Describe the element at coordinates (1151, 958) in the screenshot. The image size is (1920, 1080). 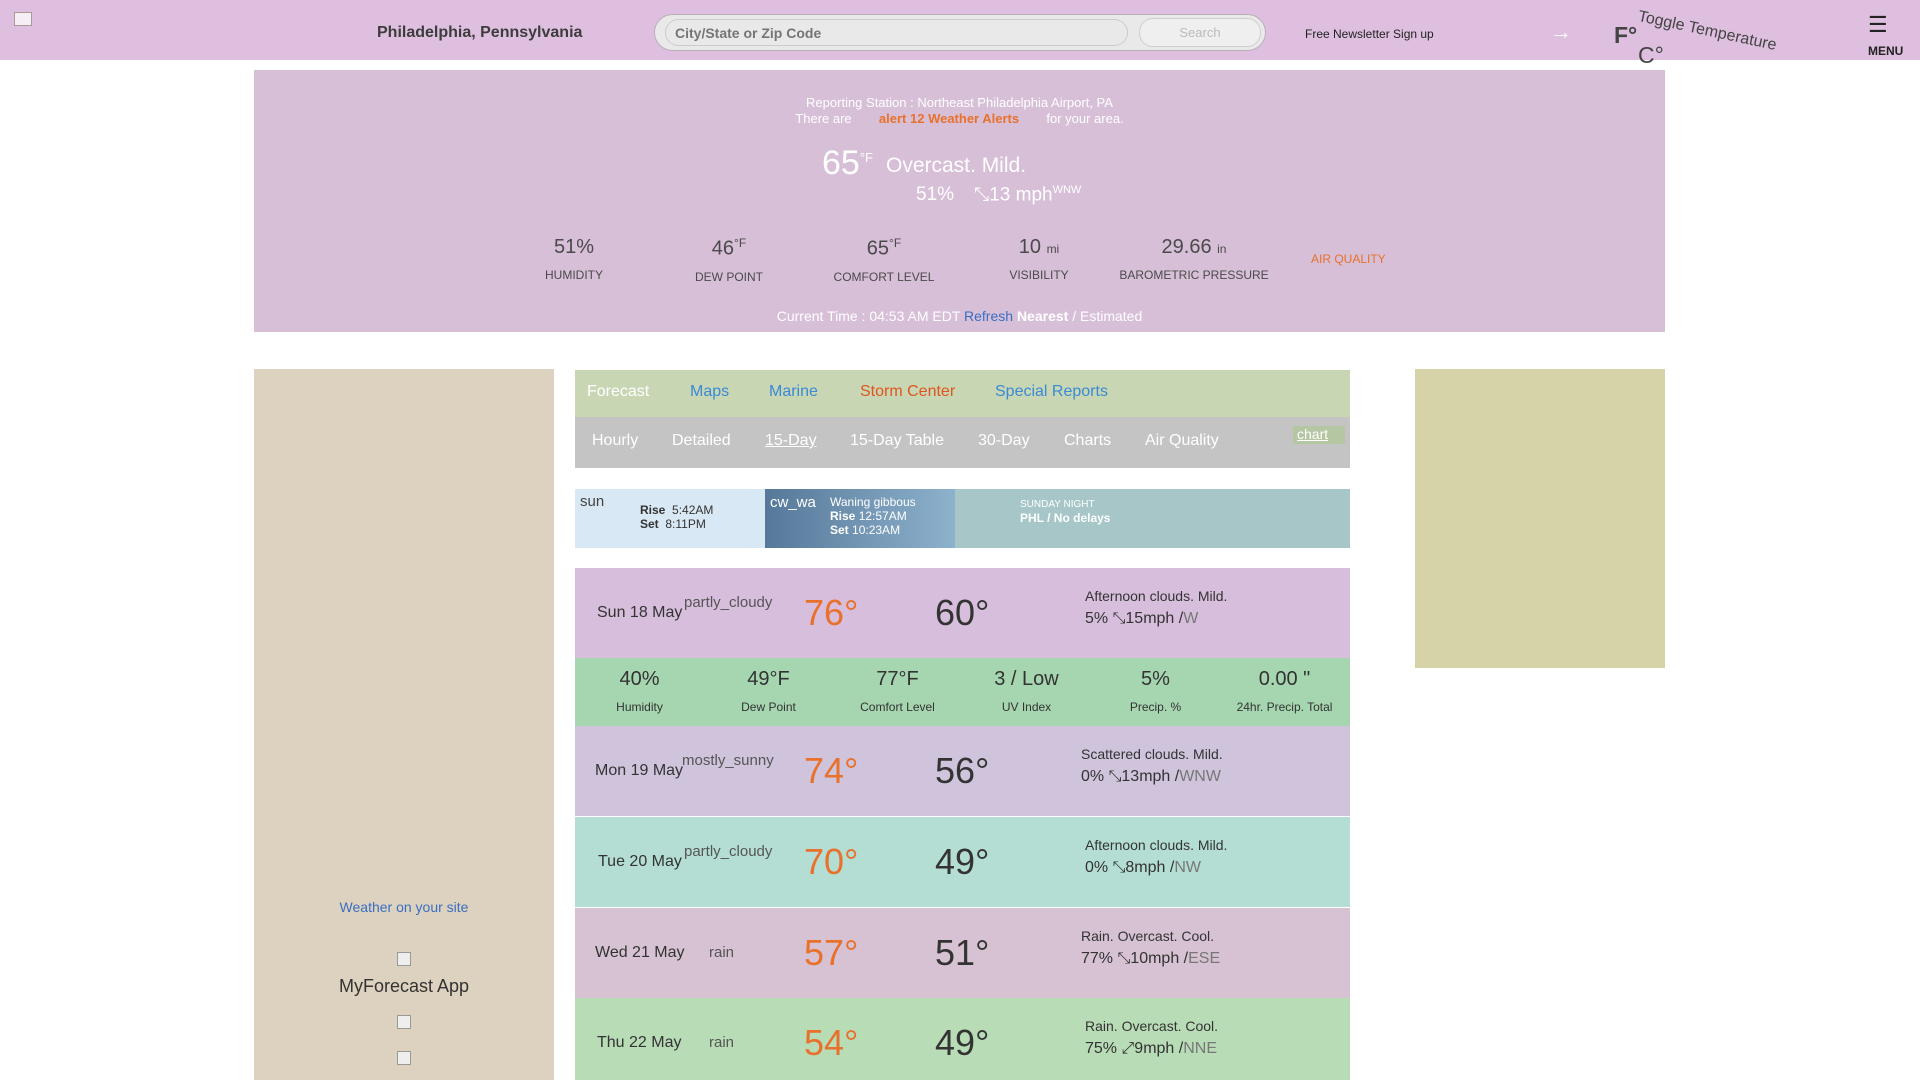
I see `forecast-precip-wind: 77% ⤡10mph /ESE` at that location.